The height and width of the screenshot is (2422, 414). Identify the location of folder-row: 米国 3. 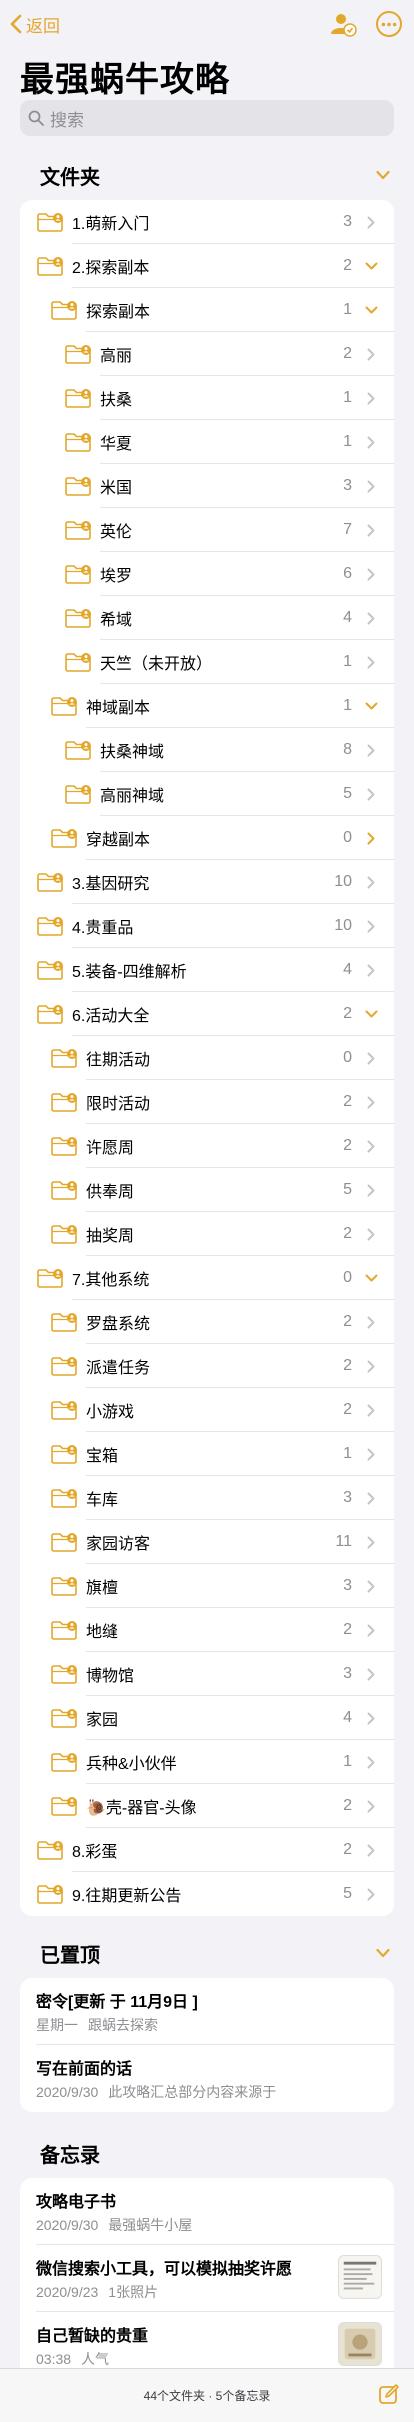
(207, 486).